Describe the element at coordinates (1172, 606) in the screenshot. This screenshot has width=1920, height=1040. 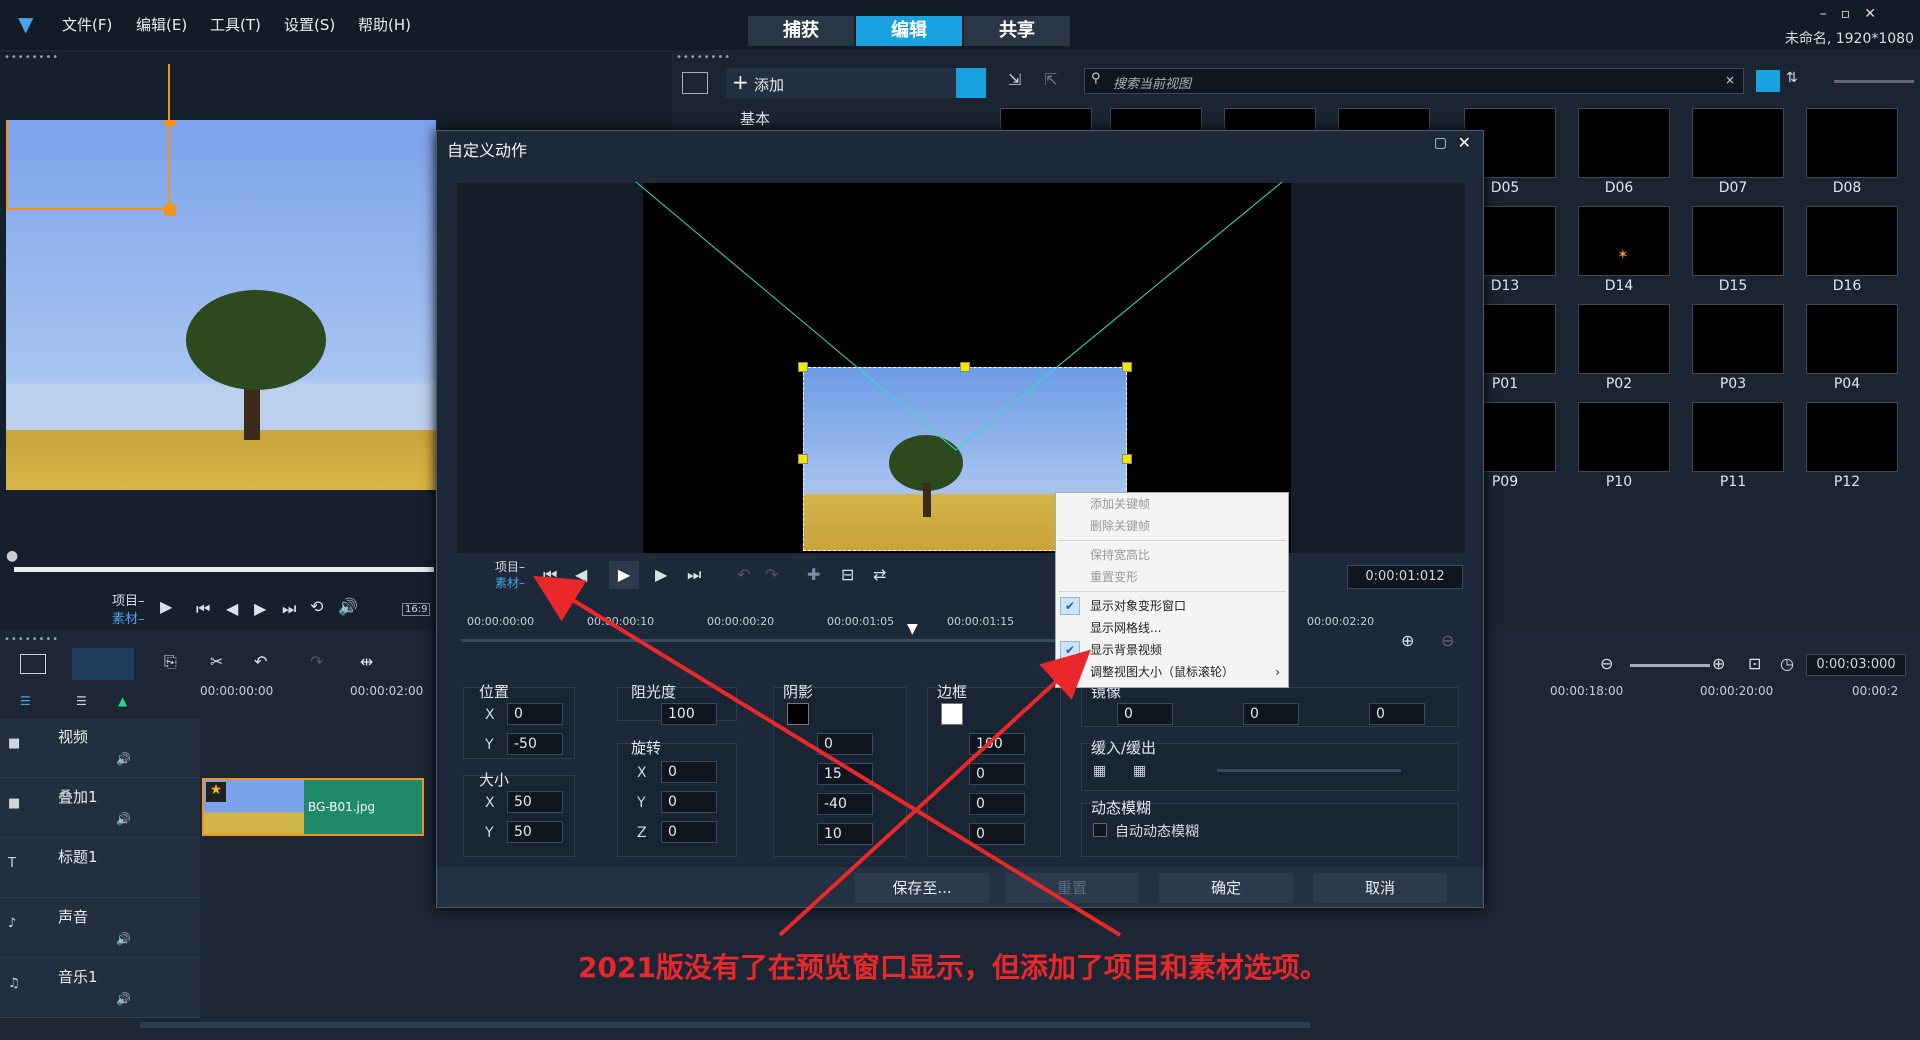
I see `menu-show-transform-window: ✔ 显示对象变形窗口` at that location.